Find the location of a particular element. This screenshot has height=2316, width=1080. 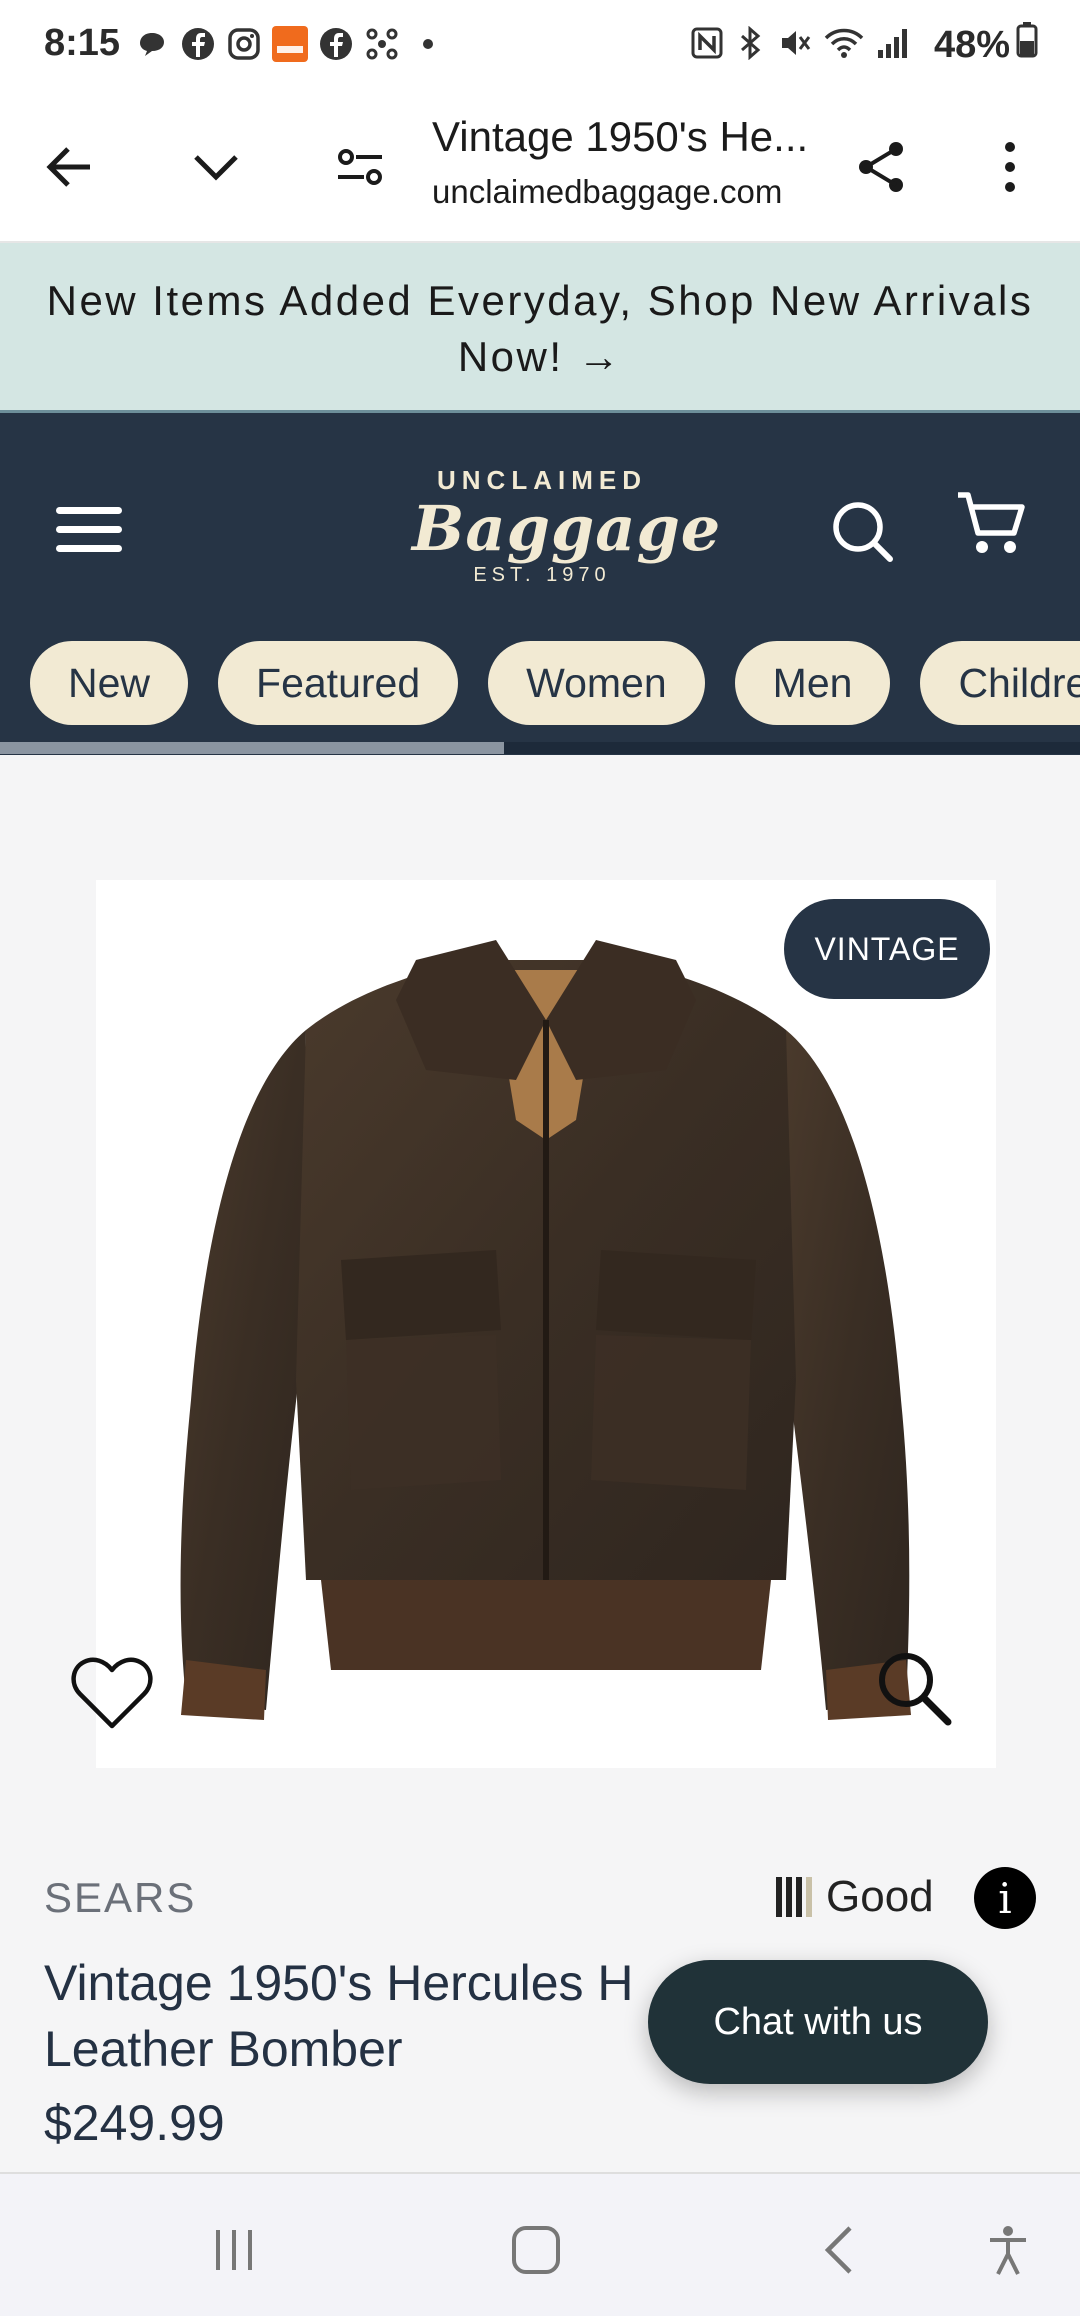

heart-icon is located at coordinates (112, 1693).